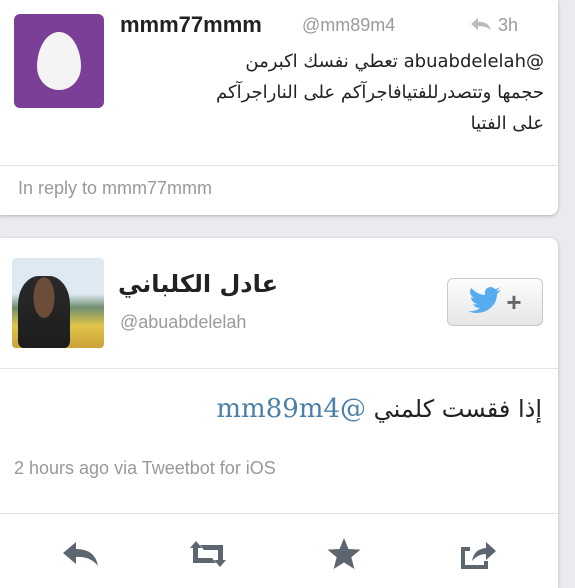 The height and width of the screenshot is (588, 575). What do you see at coordinates (481, 25) in the screenshot?
I see `reply-arrow-icon` at bounding box center [481, 25].